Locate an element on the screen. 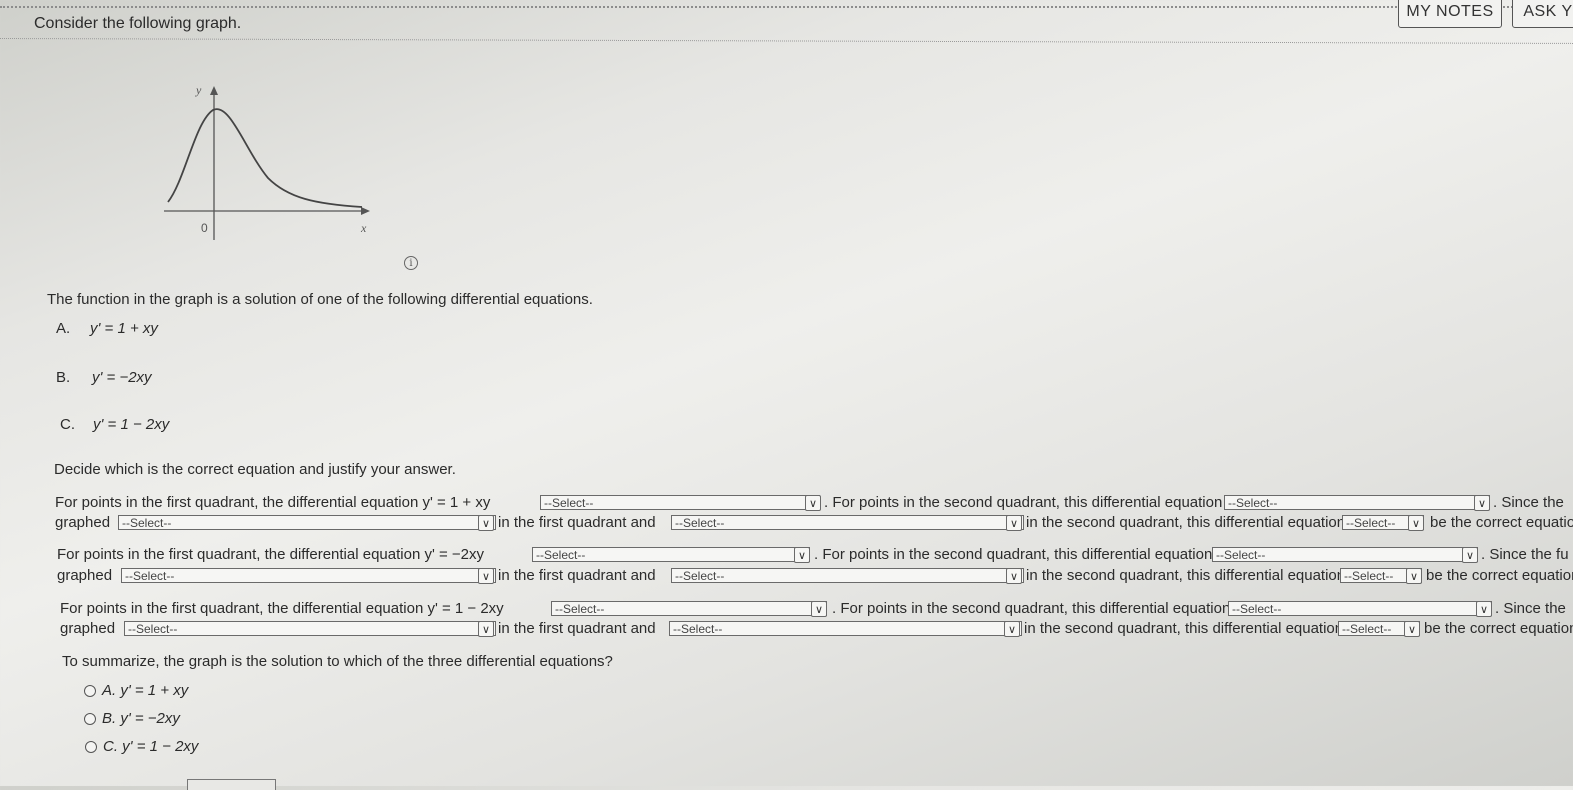 This screenshot has height=790, width=1573. option-a-letter: A. is located at coordinates (63, 328).